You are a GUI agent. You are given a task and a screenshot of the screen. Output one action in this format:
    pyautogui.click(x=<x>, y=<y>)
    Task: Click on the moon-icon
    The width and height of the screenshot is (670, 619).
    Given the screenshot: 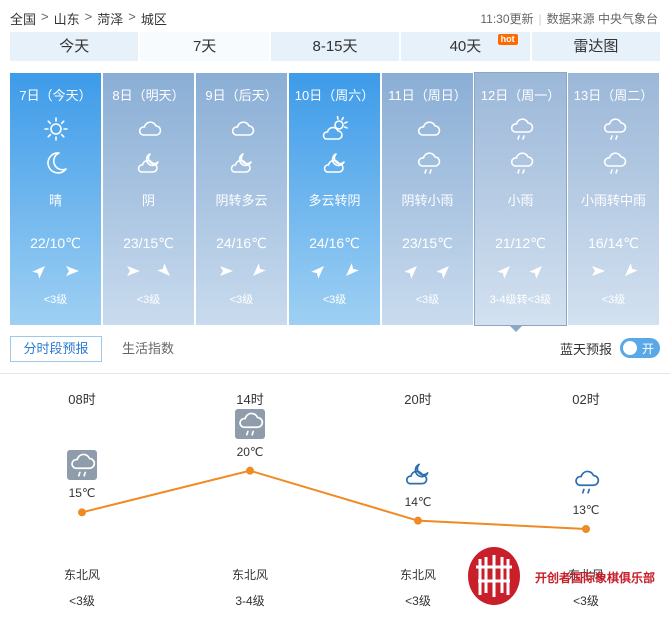 What is the action you would take?
    pyautogui.click(x=55, y=163)
    